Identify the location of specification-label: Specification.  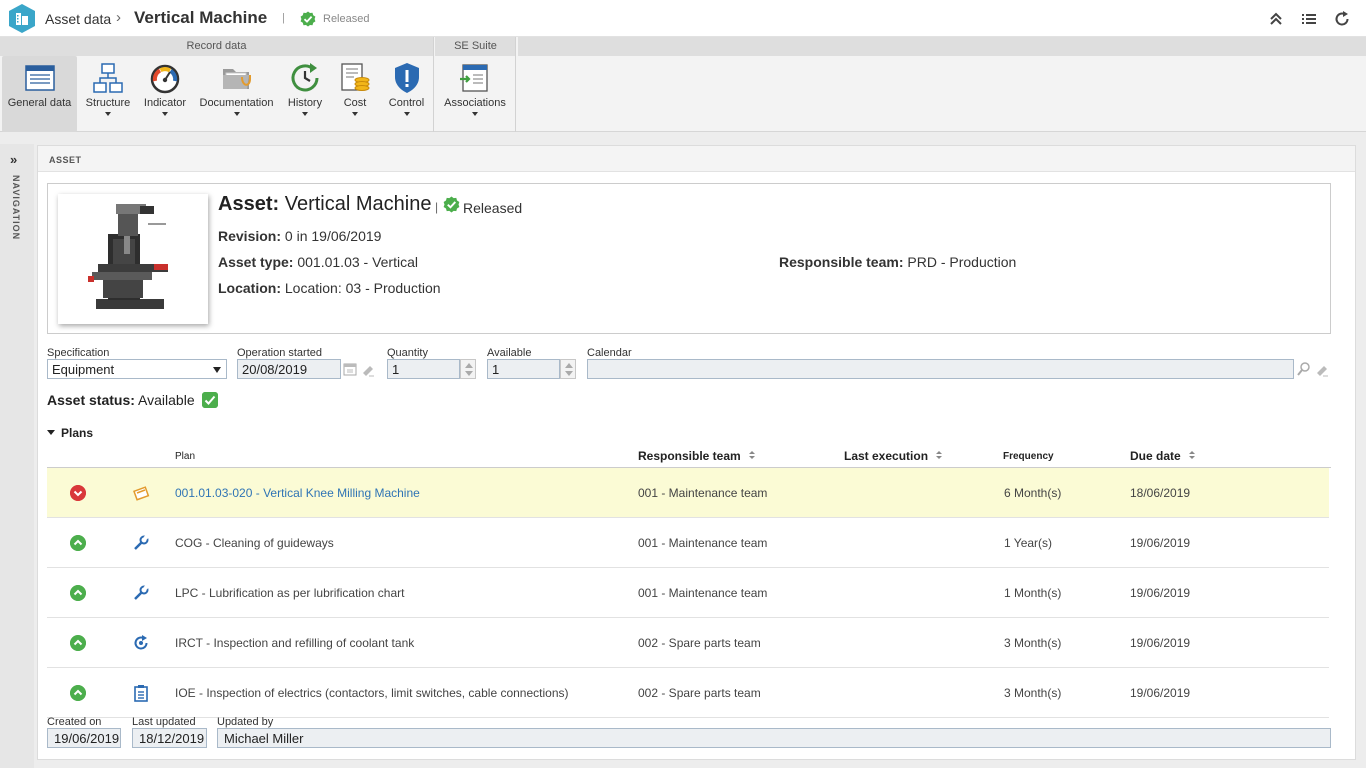
(78, 353).